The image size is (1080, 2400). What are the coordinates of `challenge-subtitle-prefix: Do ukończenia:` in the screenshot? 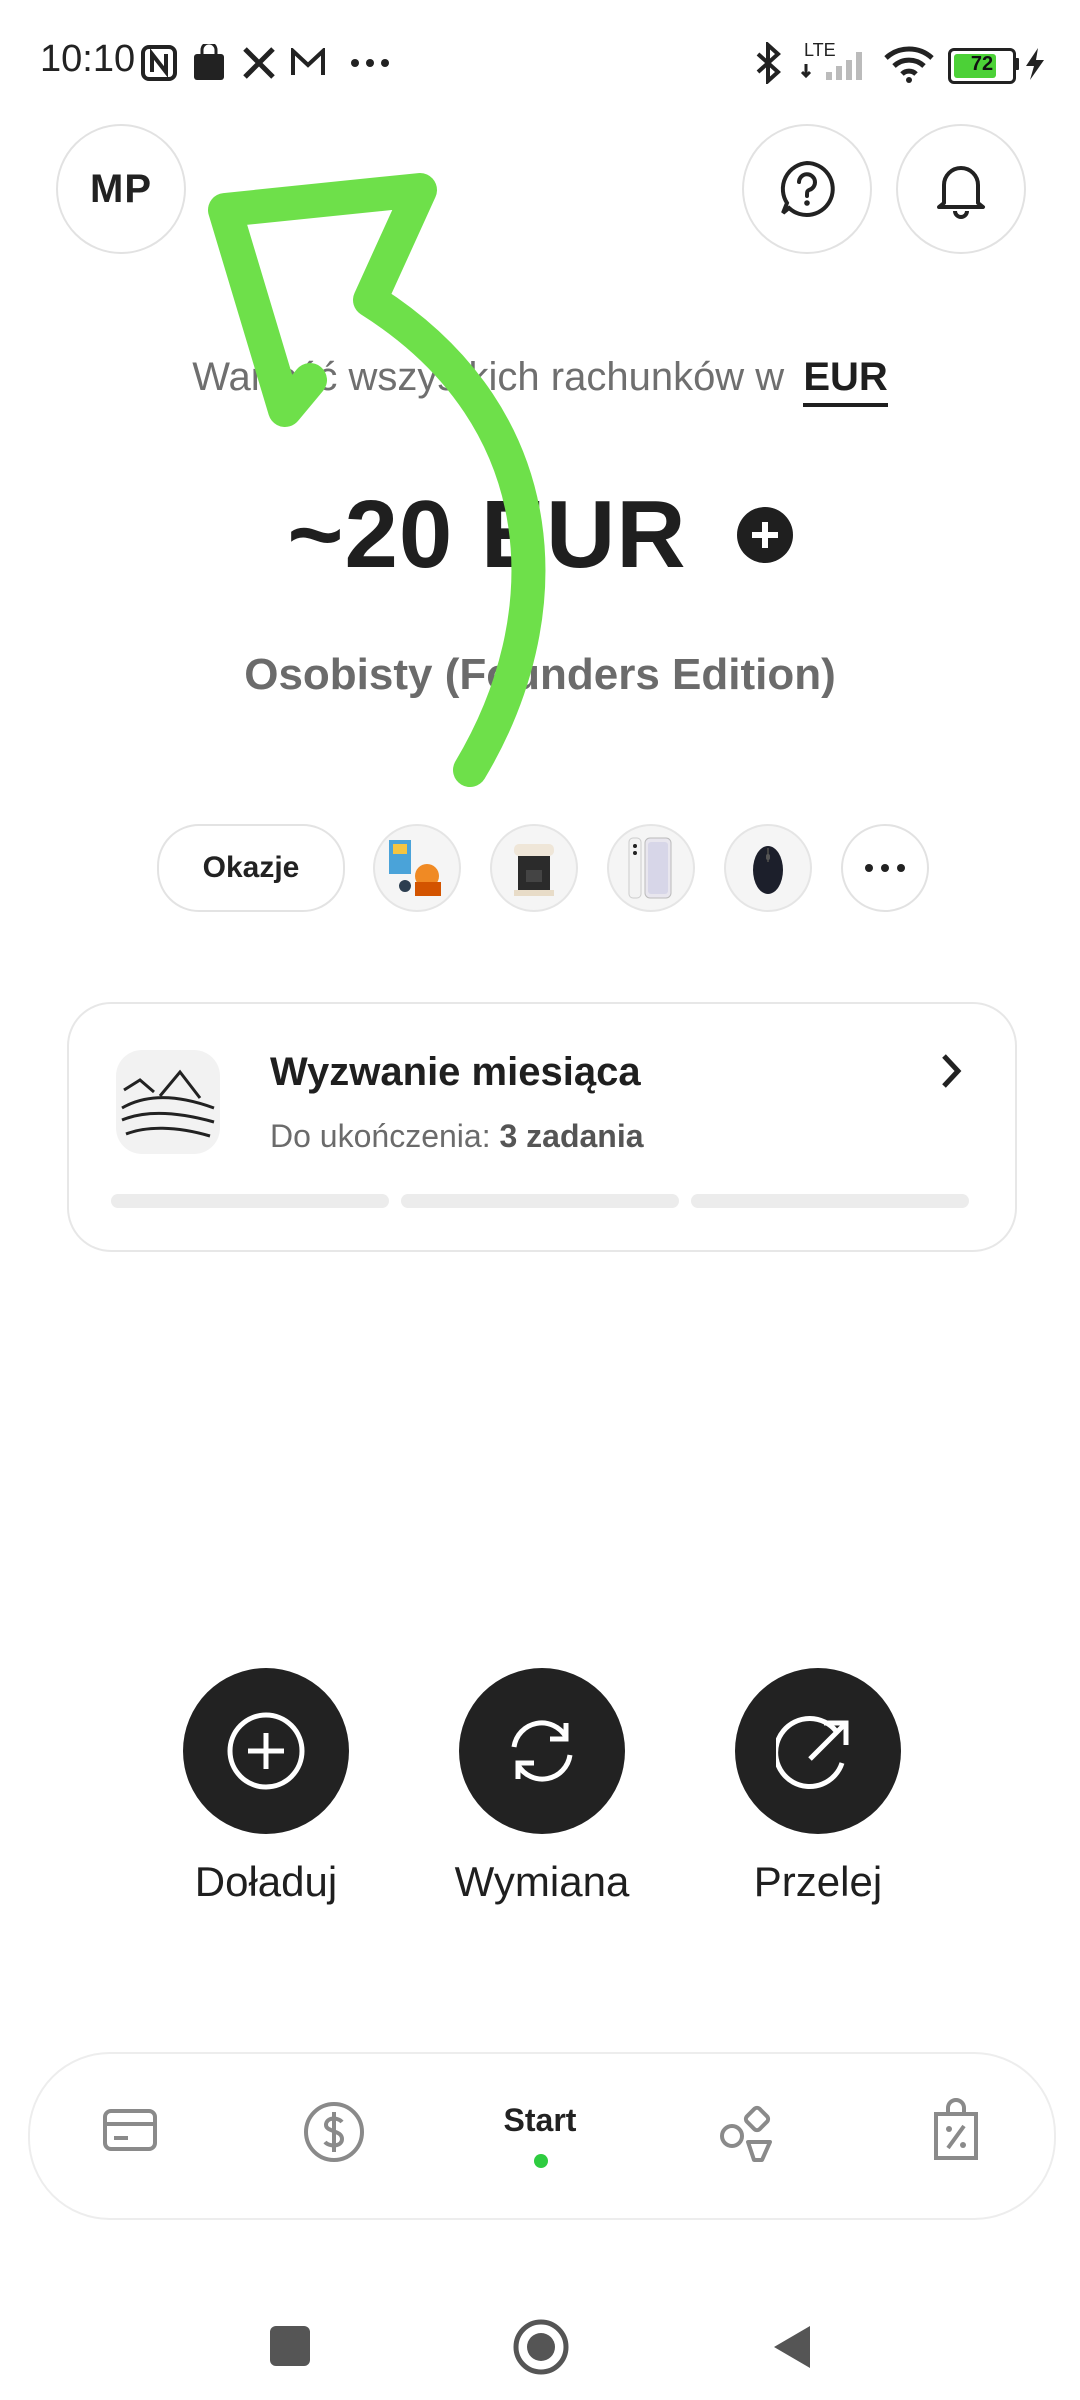 It's located at (380, 1136).